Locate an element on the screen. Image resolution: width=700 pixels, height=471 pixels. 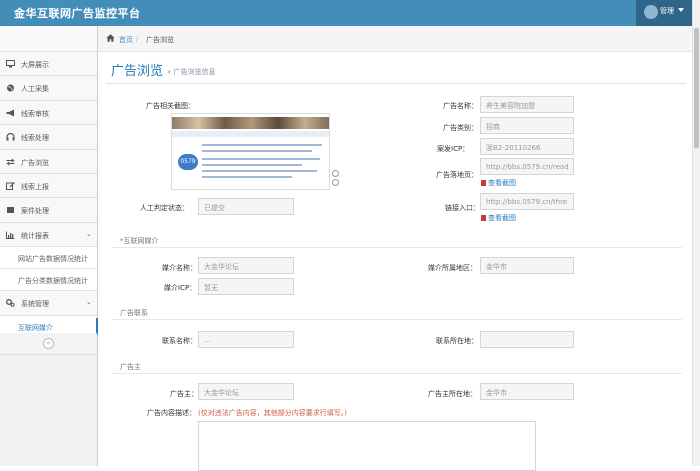
bar-chart-icon is located at coordinates (10, 235).